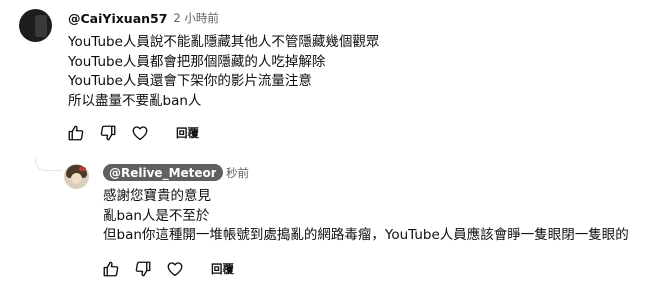 This screenshot has width=667, height=288. Describe the element at coordinates (232, 173) in the screenshot. I see `reply-time: 0 秒前` at that location.